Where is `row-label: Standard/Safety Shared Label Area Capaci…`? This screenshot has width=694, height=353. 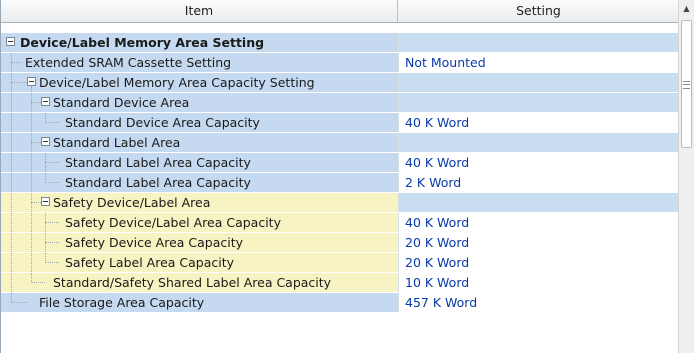 row-label: Standard/Safety Shared Label Area Capaci… is located at coordinates (192, 282).